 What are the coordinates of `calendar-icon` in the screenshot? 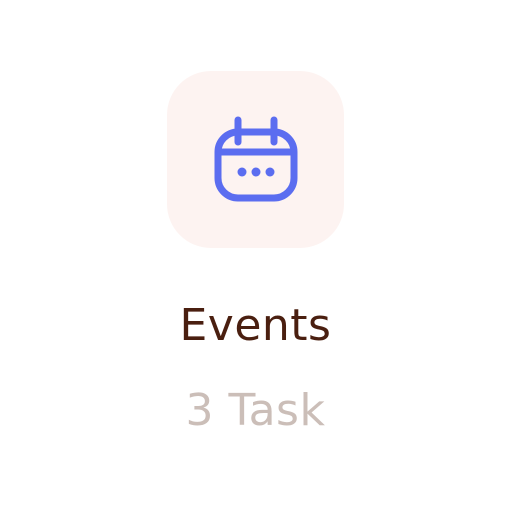 It's located at (255, 158).